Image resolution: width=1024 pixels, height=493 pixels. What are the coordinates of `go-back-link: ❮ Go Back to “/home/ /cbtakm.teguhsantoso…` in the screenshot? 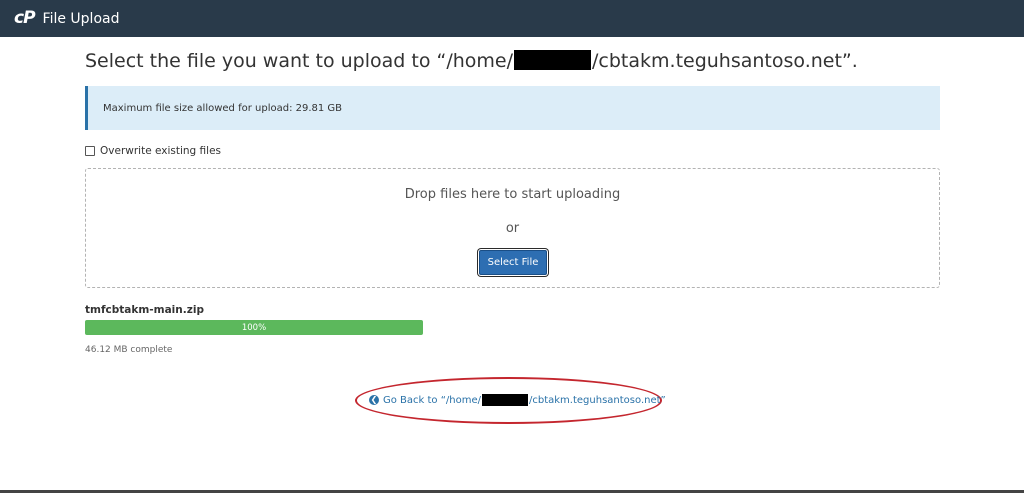 It's located at (517, 400).